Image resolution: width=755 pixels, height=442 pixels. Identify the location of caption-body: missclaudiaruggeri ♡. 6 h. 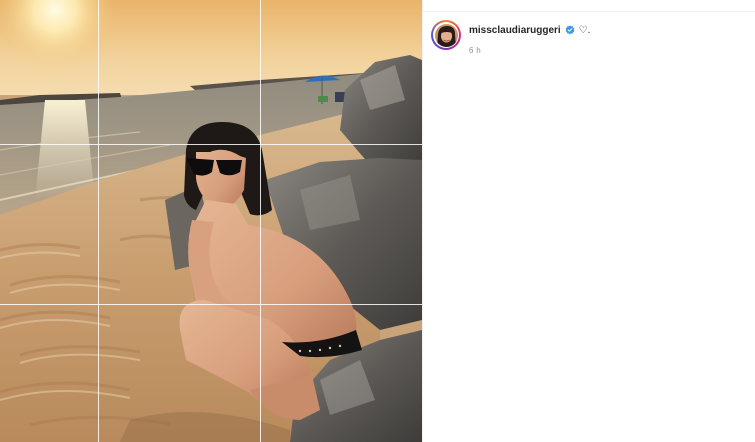
(529, 38).